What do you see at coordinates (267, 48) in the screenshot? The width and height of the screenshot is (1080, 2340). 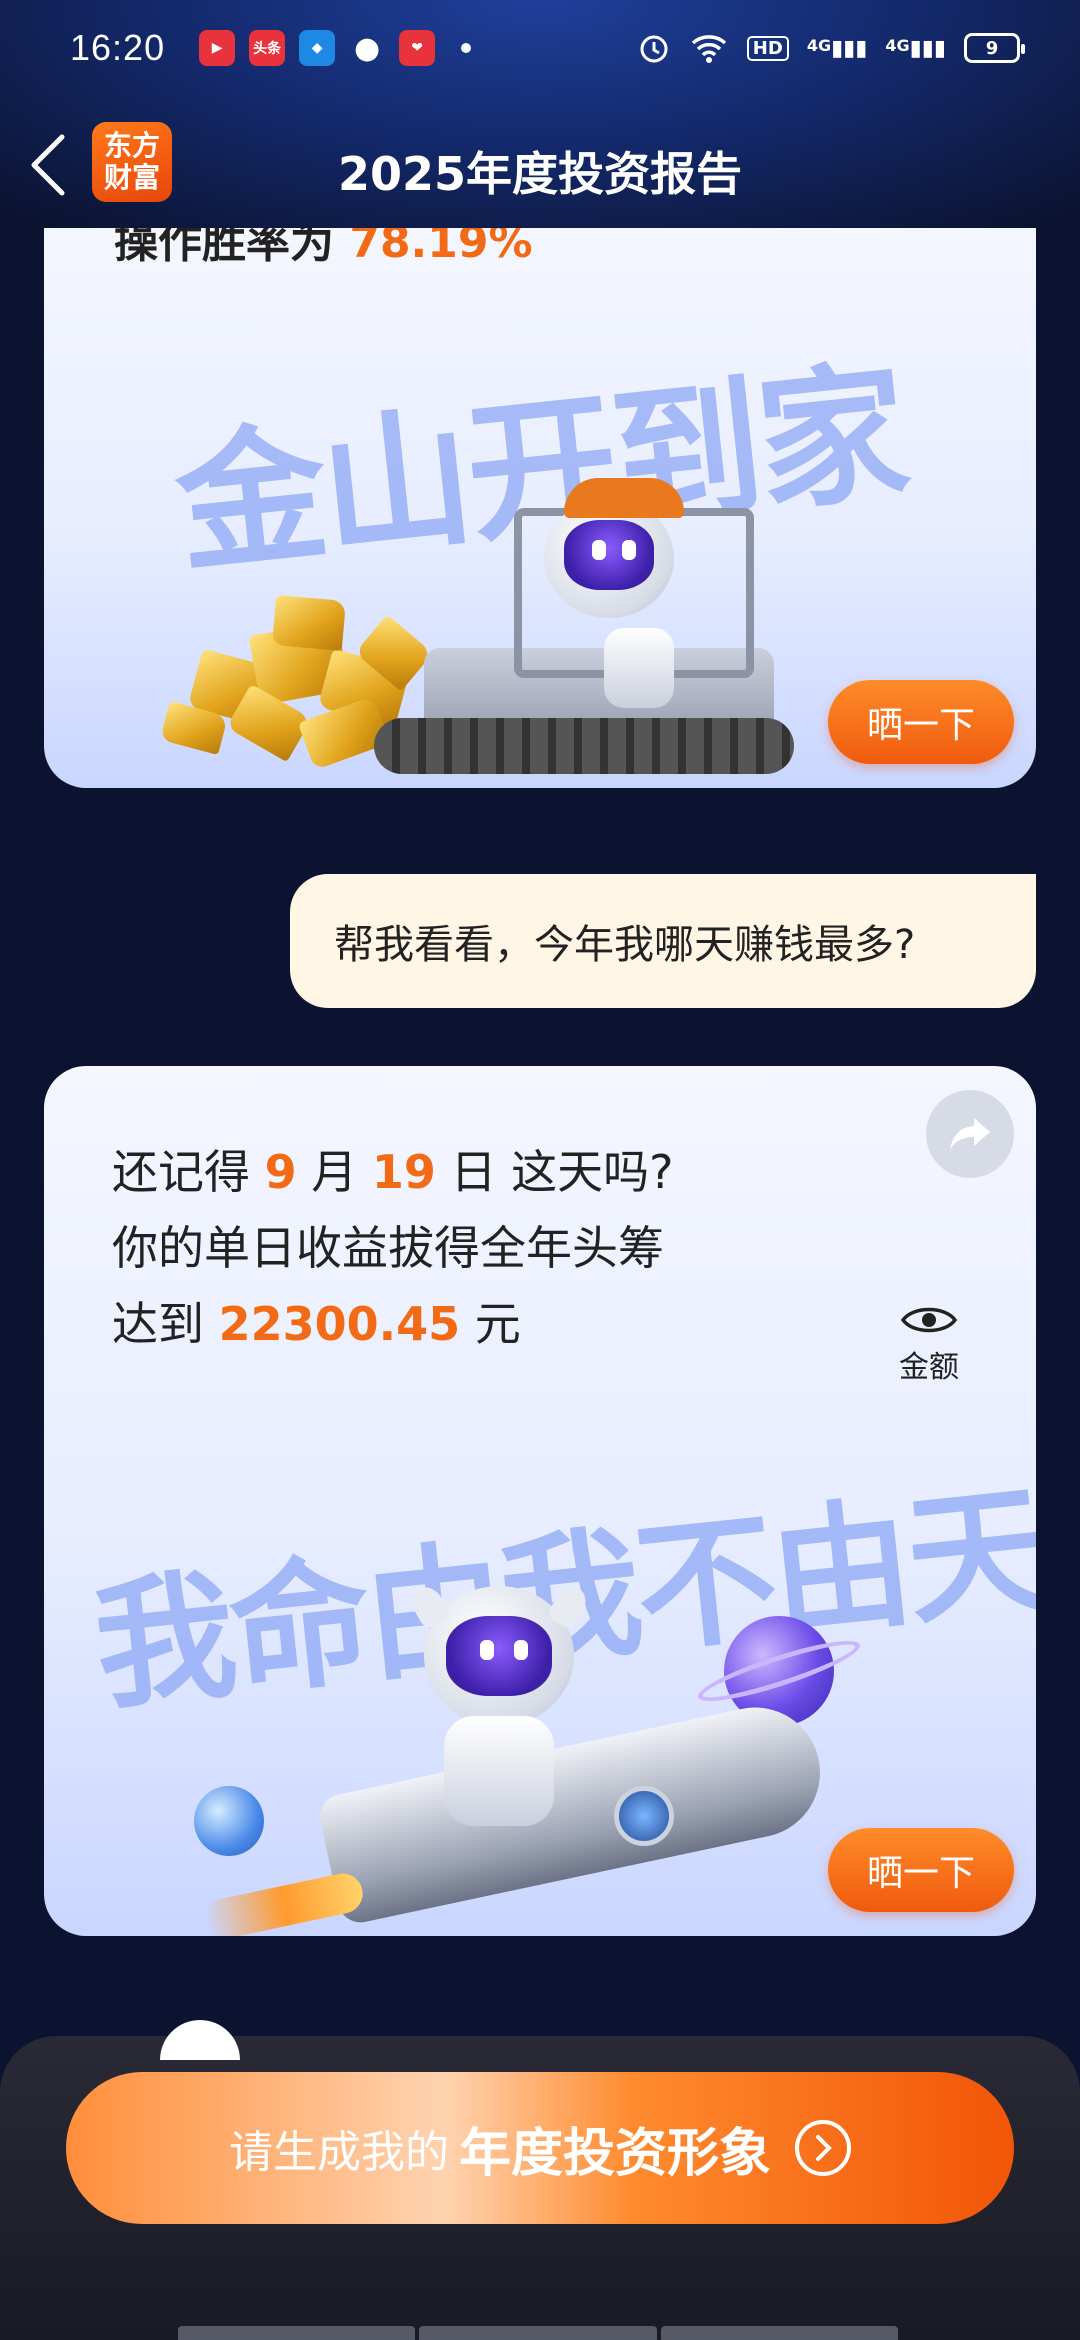 I see `toutiao-icon: 头条` at bounding box center [267, 48].